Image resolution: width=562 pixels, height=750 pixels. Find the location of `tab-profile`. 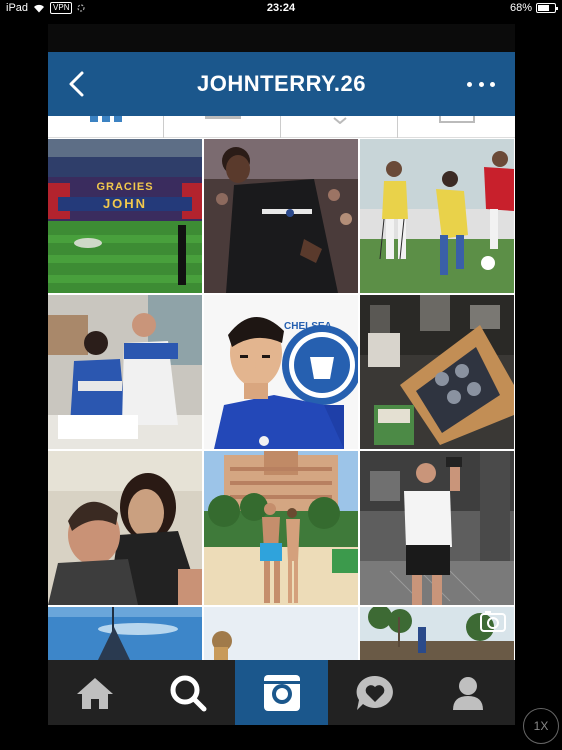

tab-profile is located at coordinates (468, 692).